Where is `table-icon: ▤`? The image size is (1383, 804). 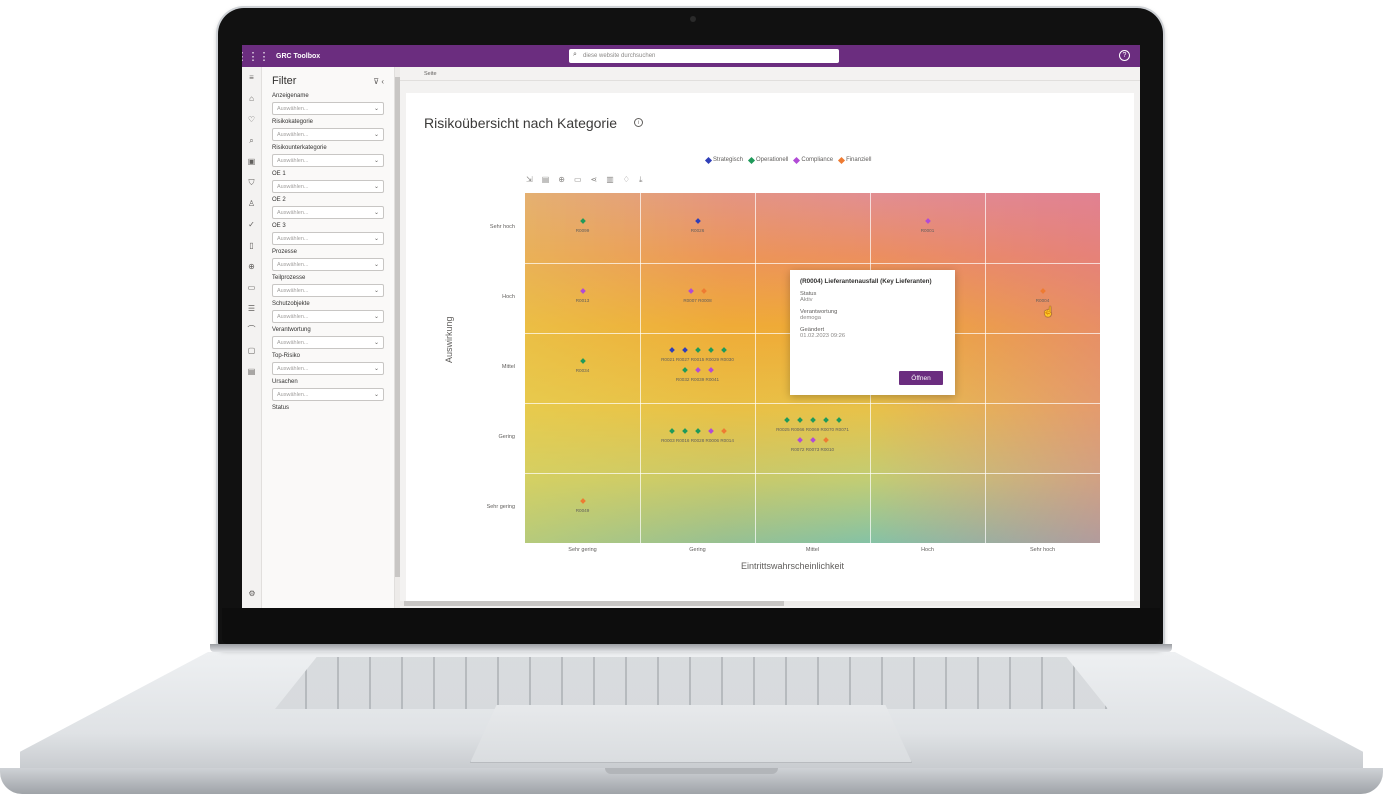
table-icon: ▤ is located at coordinates (546, 180).